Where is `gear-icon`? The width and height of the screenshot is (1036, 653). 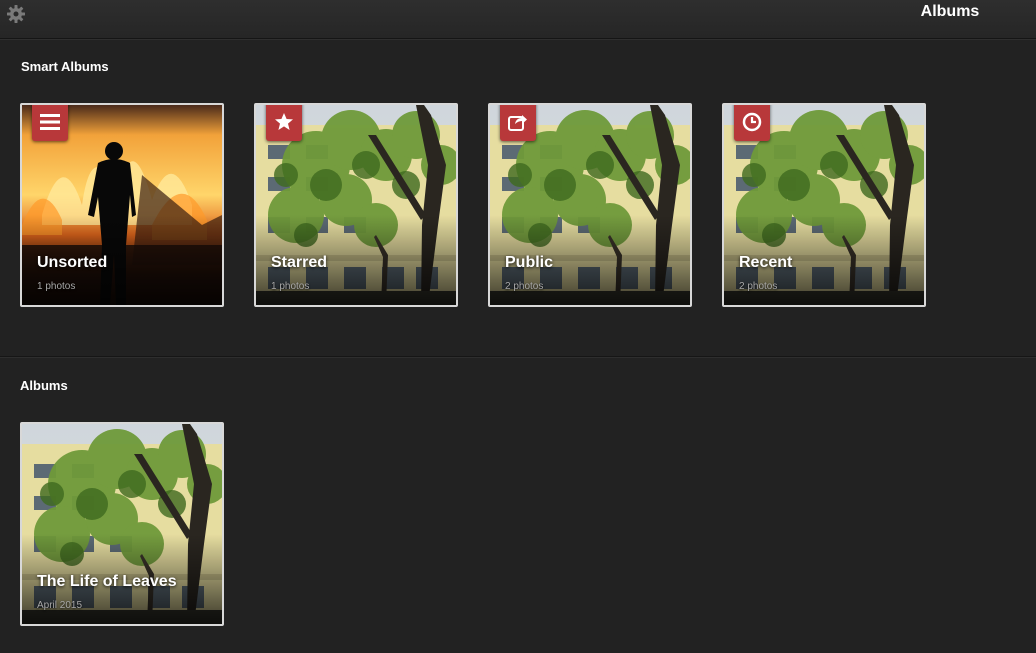
gear-icon is located at coordinates (16, 14).